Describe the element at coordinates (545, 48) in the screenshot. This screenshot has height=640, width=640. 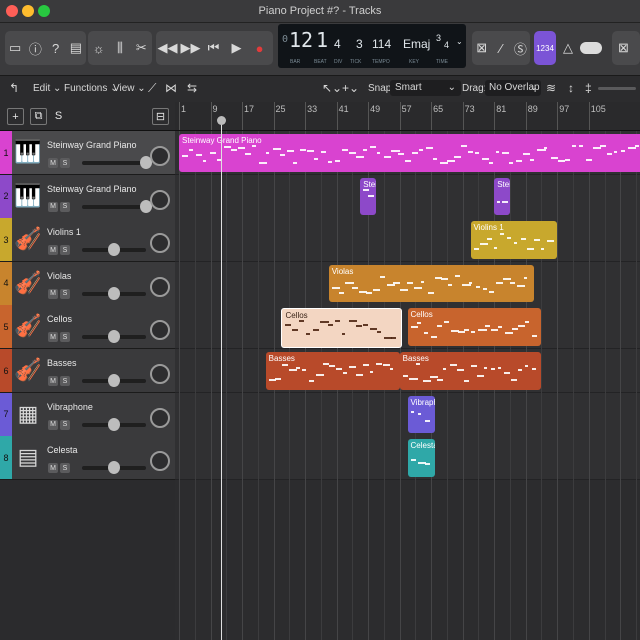
I see `count-in-button: 1234` at that location.